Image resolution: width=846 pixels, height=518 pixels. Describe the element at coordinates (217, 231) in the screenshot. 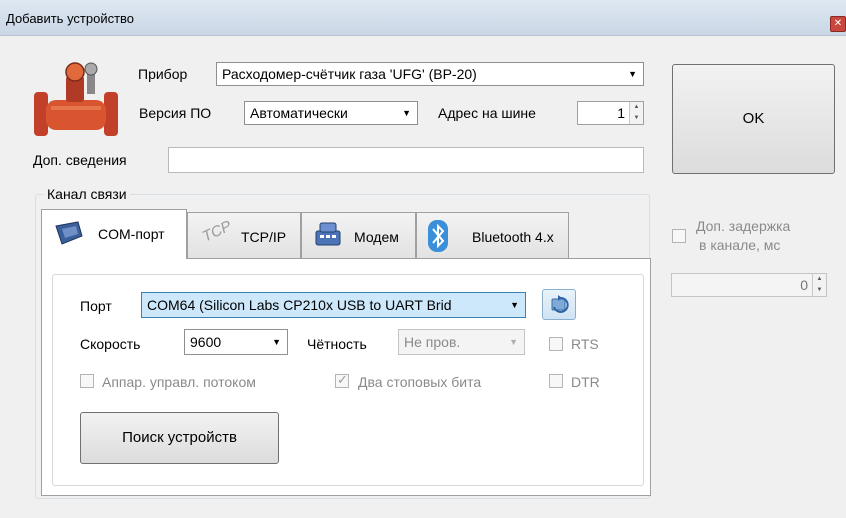

I see `tcp-icon: TCP` at that location.